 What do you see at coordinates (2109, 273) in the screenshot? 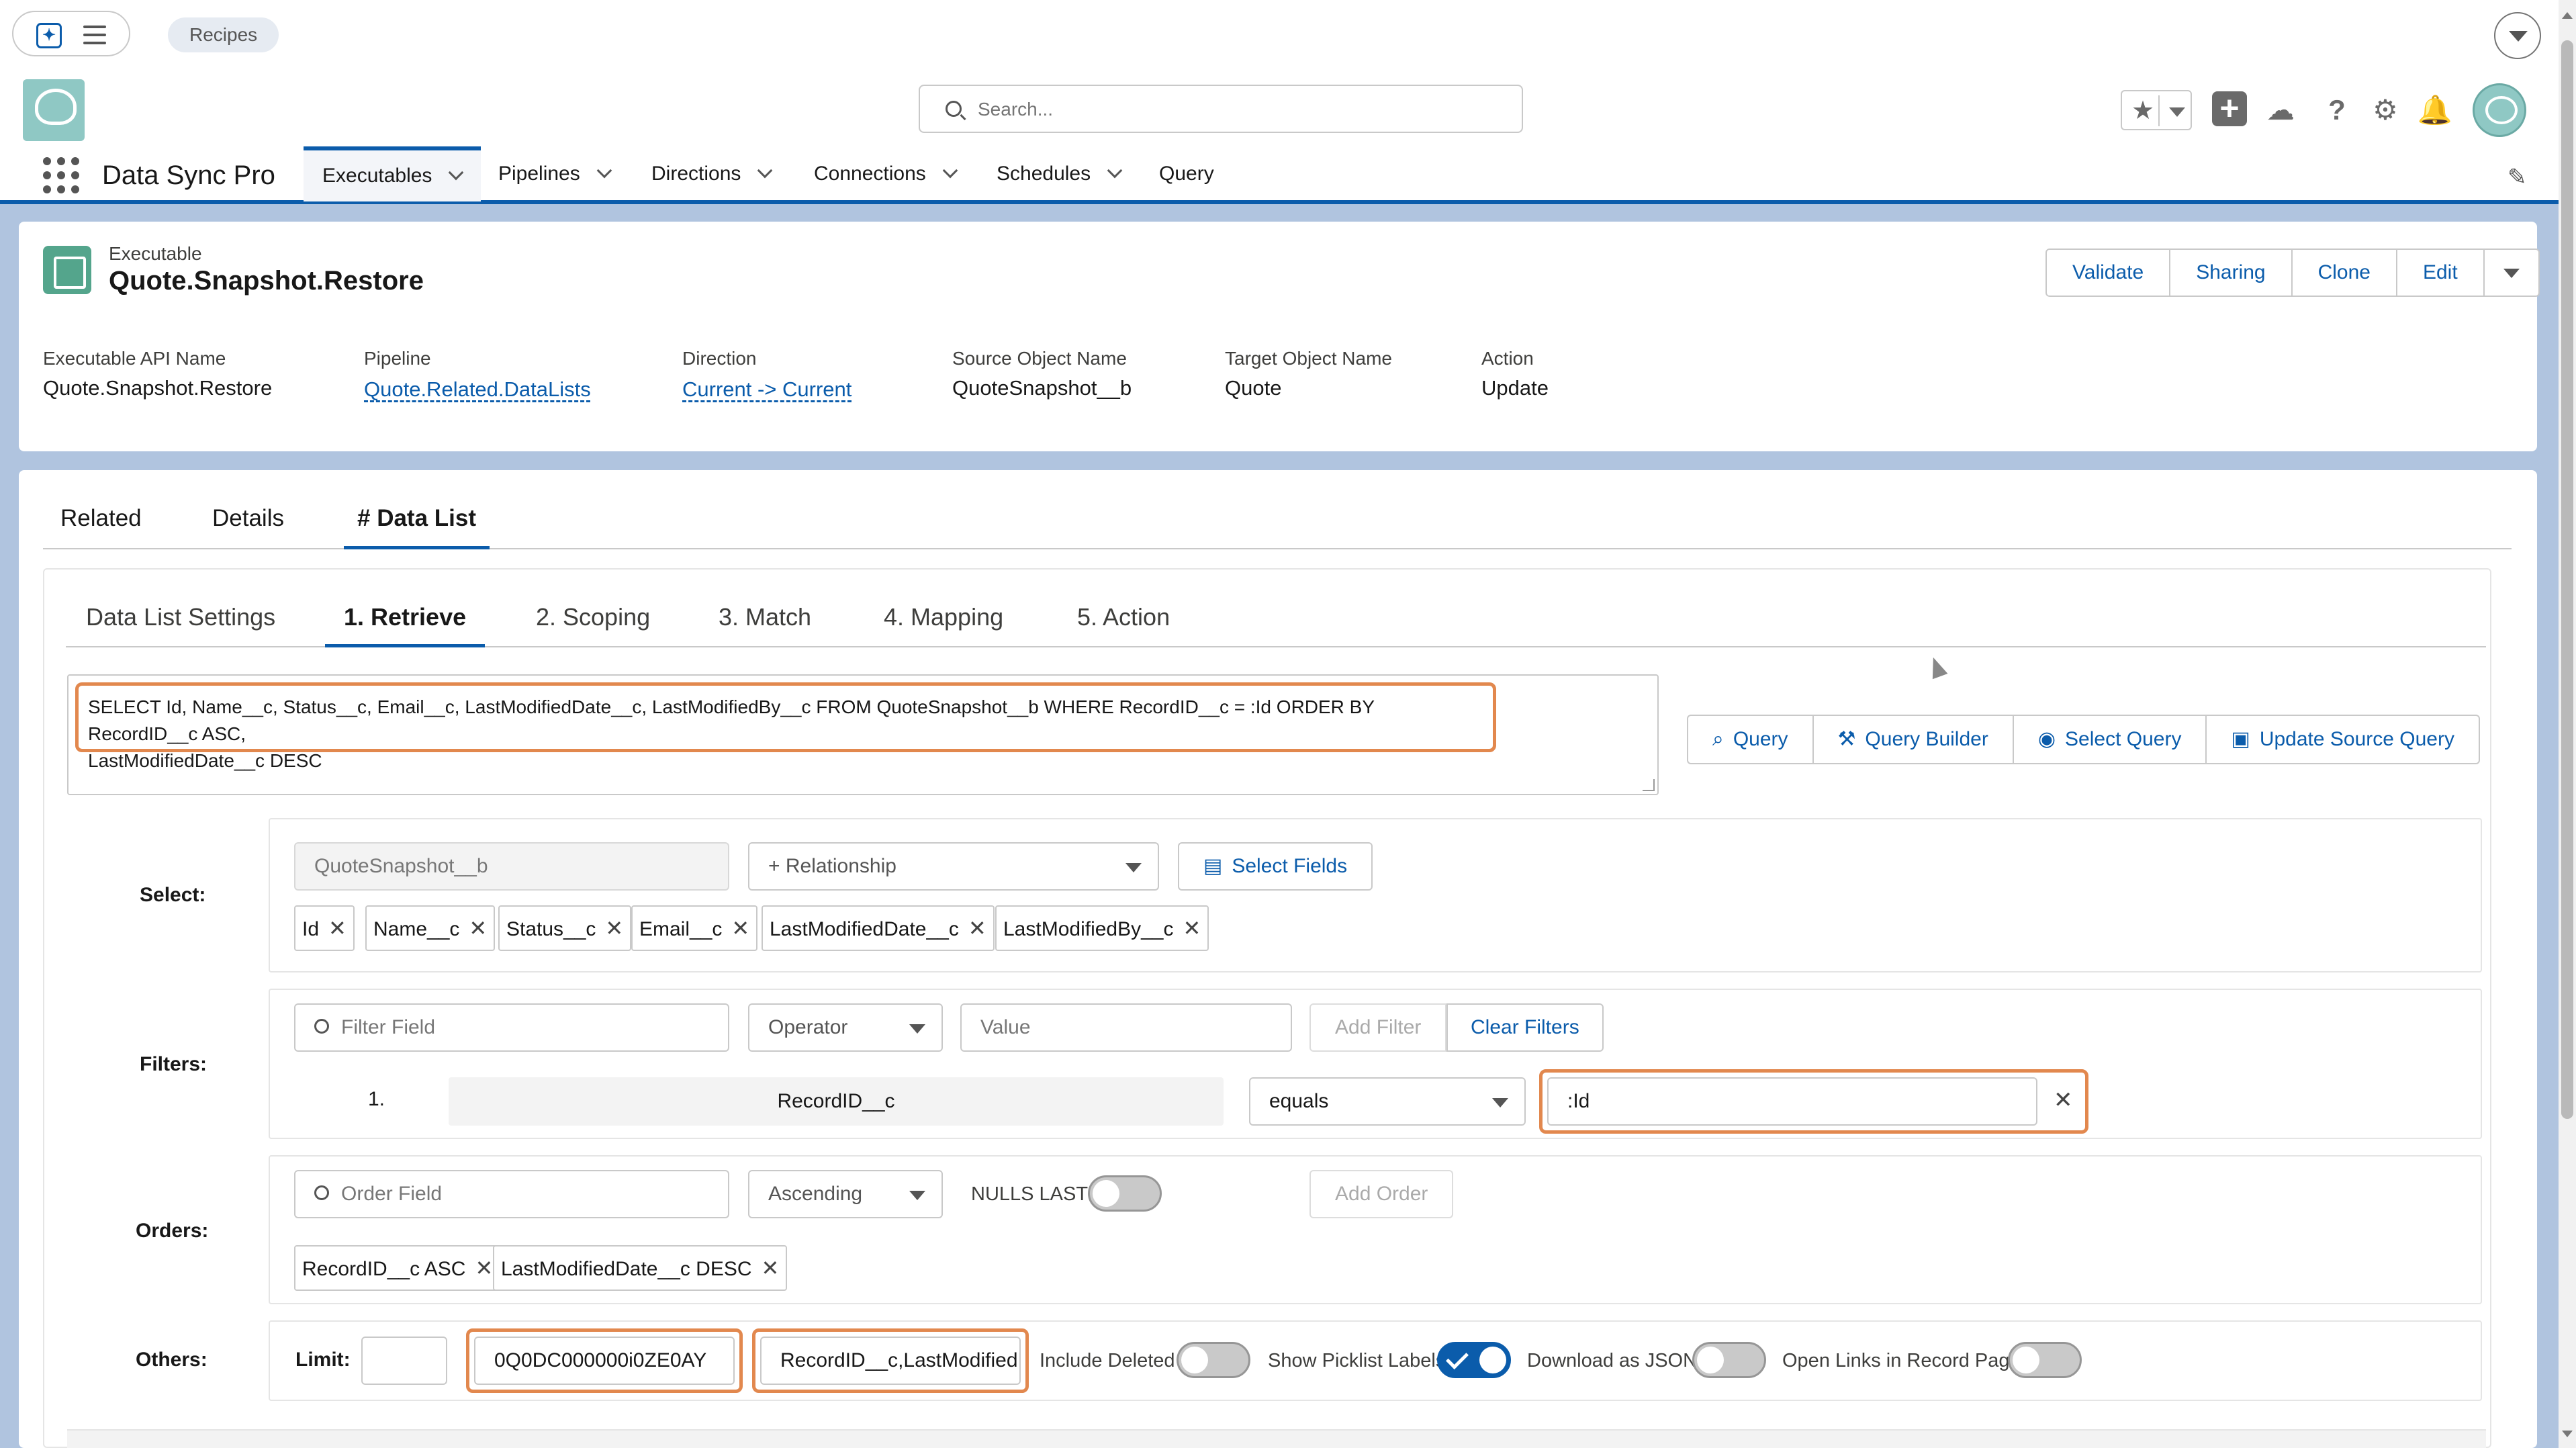
I see `validate-button: Validate` at bounding box center [2109, 273].